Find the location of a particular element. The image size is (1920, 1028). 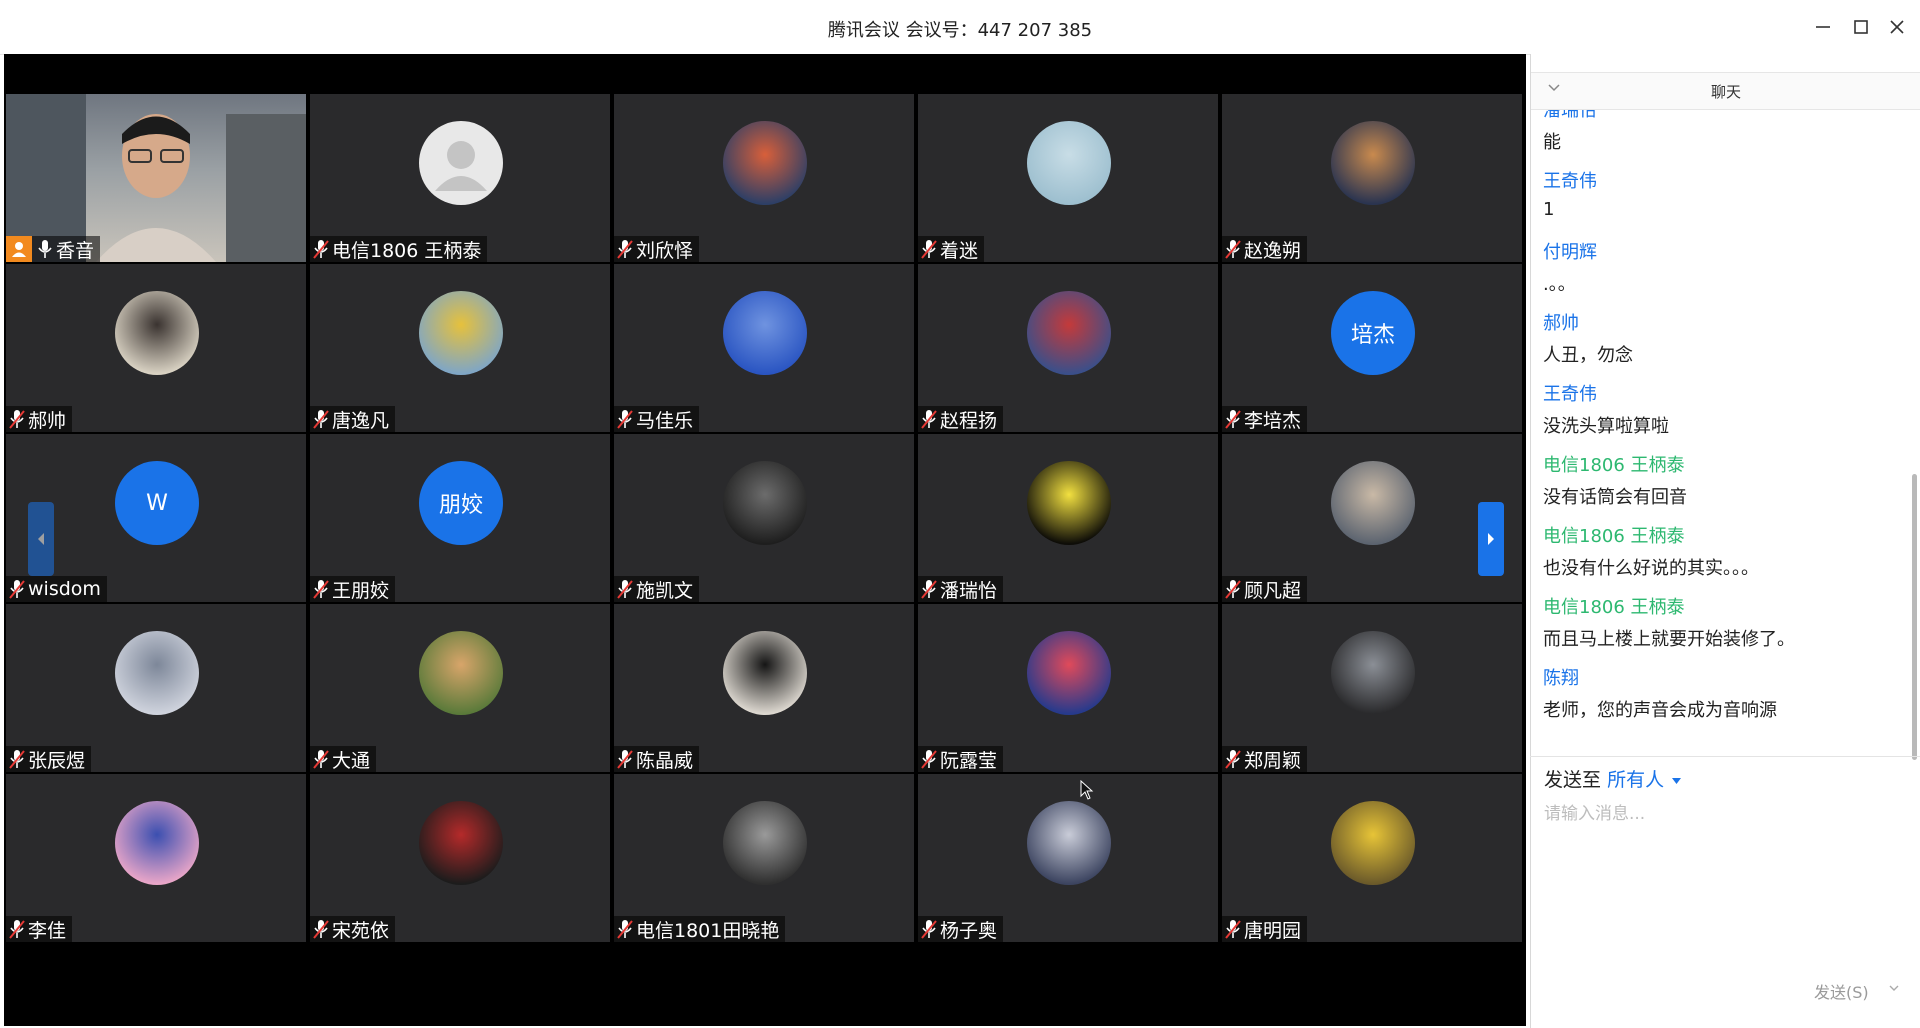

participant-tile: 唐明园 is located at coordinates (1372, 858).